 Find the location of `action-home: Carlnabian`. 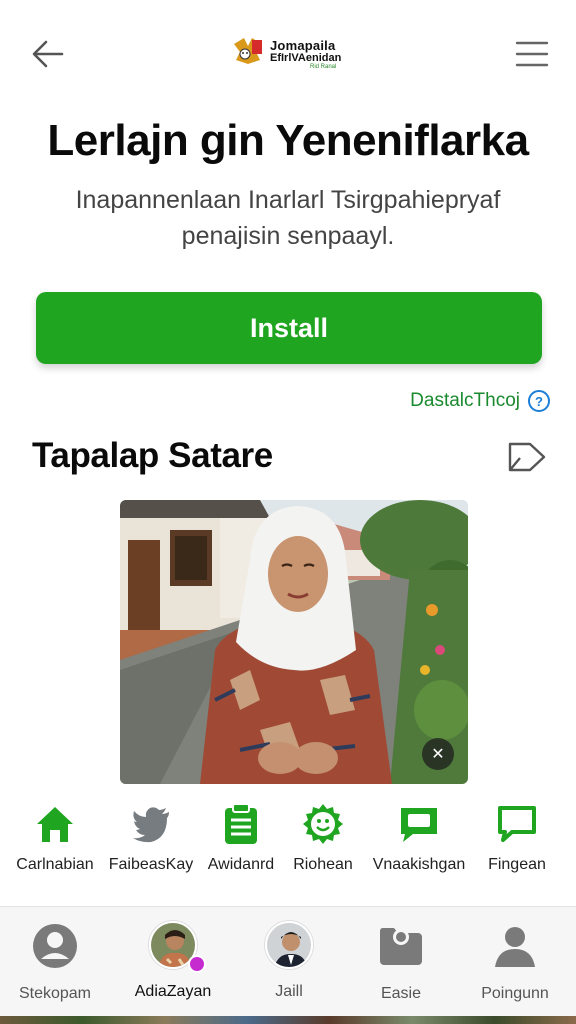

action-home: Carlnabian is located at coordinates (55, 838).